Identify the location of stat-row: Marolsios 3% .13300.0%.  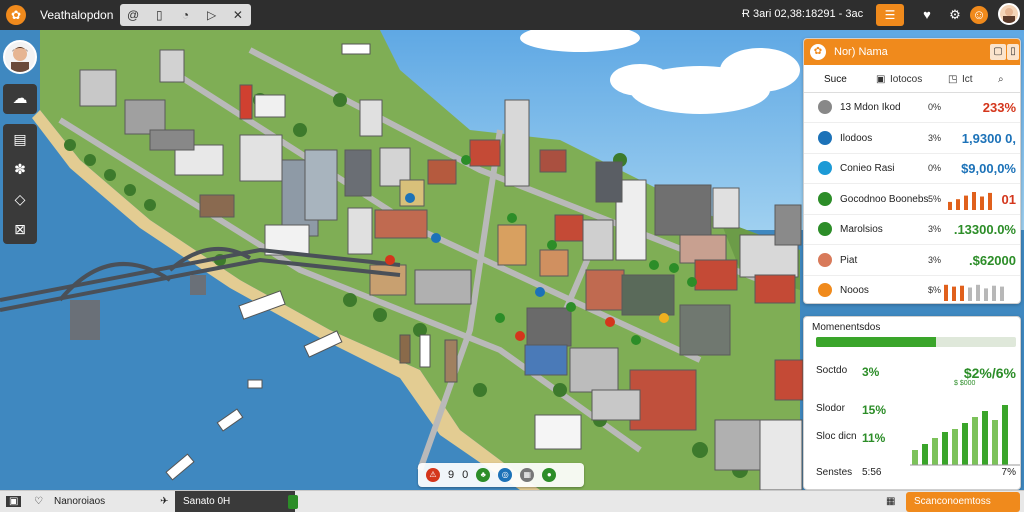
(912, 230).